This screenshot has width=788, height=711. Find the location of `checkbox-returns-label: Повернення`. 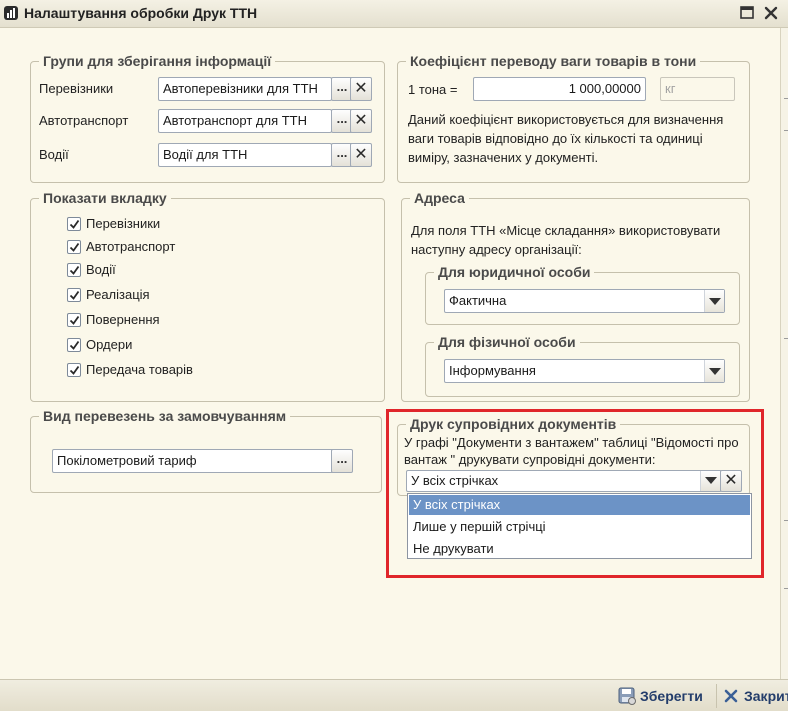

checkbox-returns-label: Повернення is located at coordinates (123, 319).